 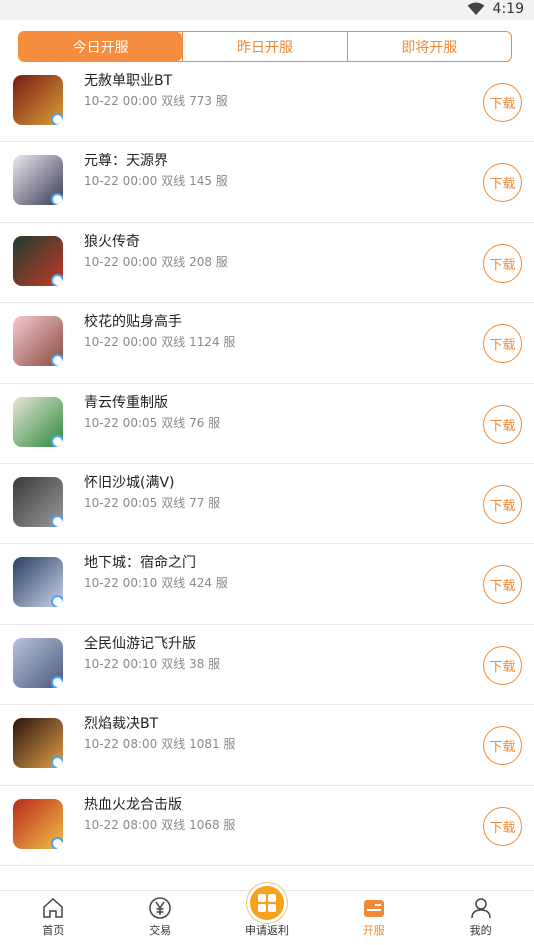 I want to click on rebate-fab, so click(x=266, y=903).